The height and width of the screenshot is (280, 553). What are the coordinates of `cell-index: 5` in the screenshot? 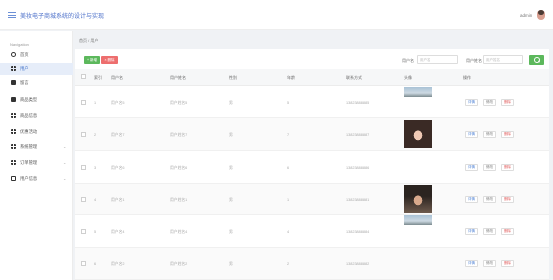 It's located at (95, 232).